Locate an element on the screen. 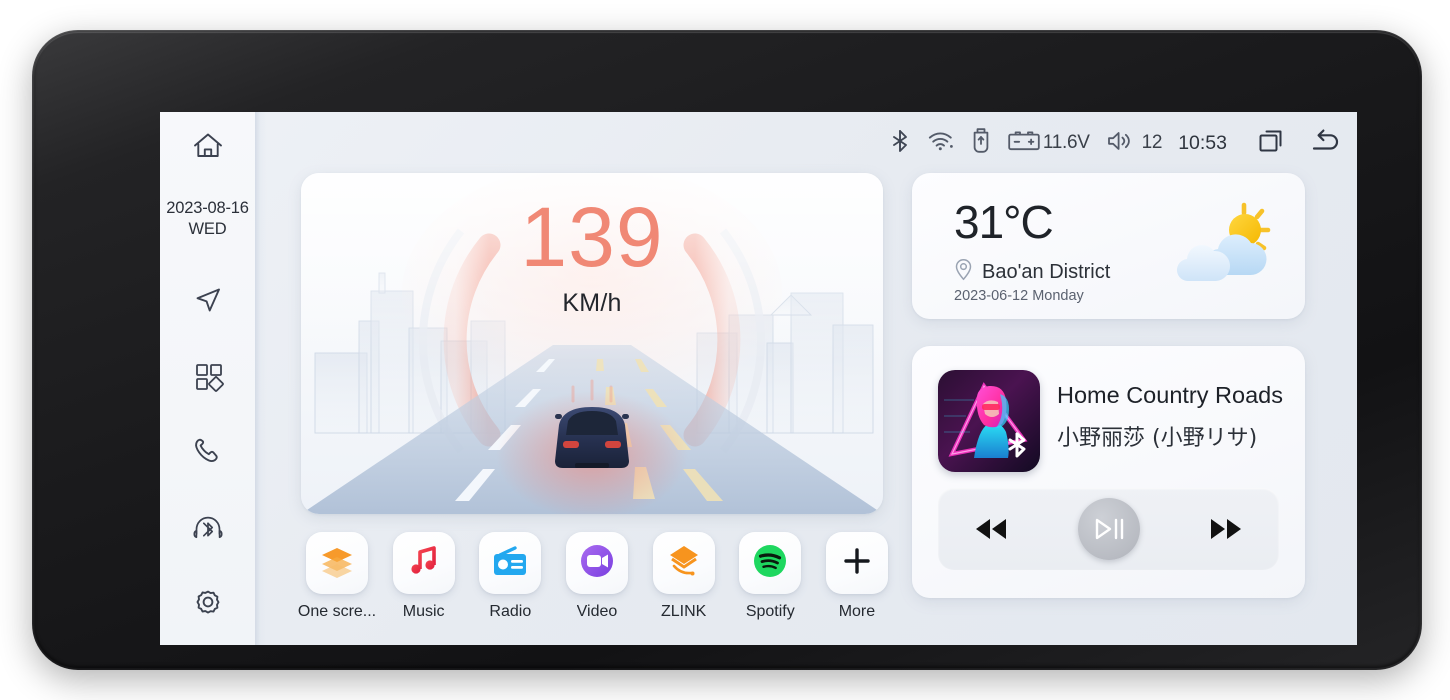 The width and height of the screenshot is (1450, 700). recent-apps-icon is located at coordinates (1271, 143).